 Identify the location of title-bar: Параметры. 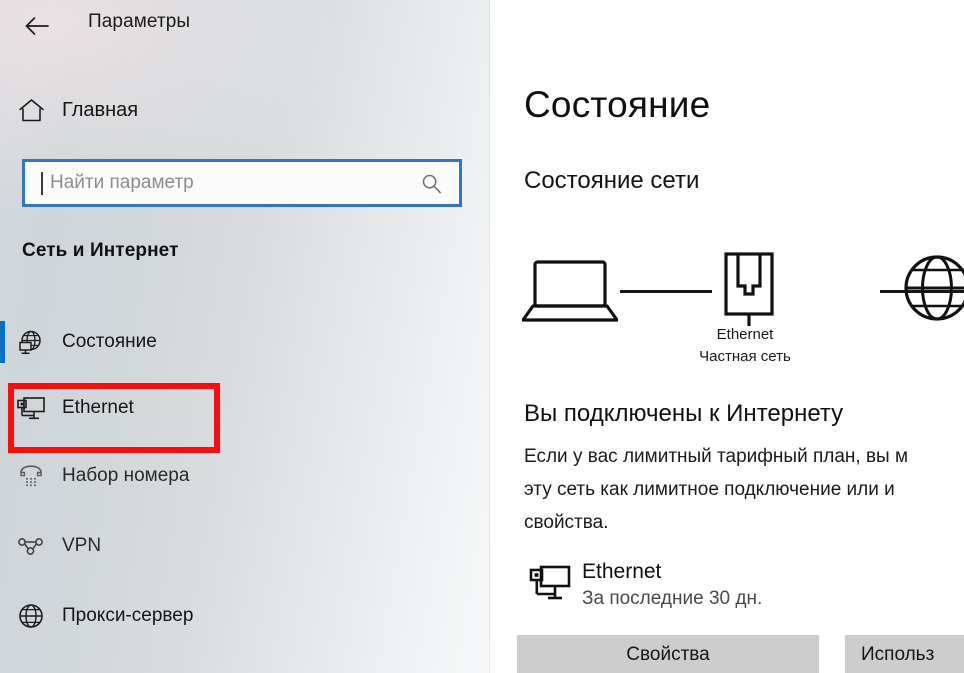
(245, 26).